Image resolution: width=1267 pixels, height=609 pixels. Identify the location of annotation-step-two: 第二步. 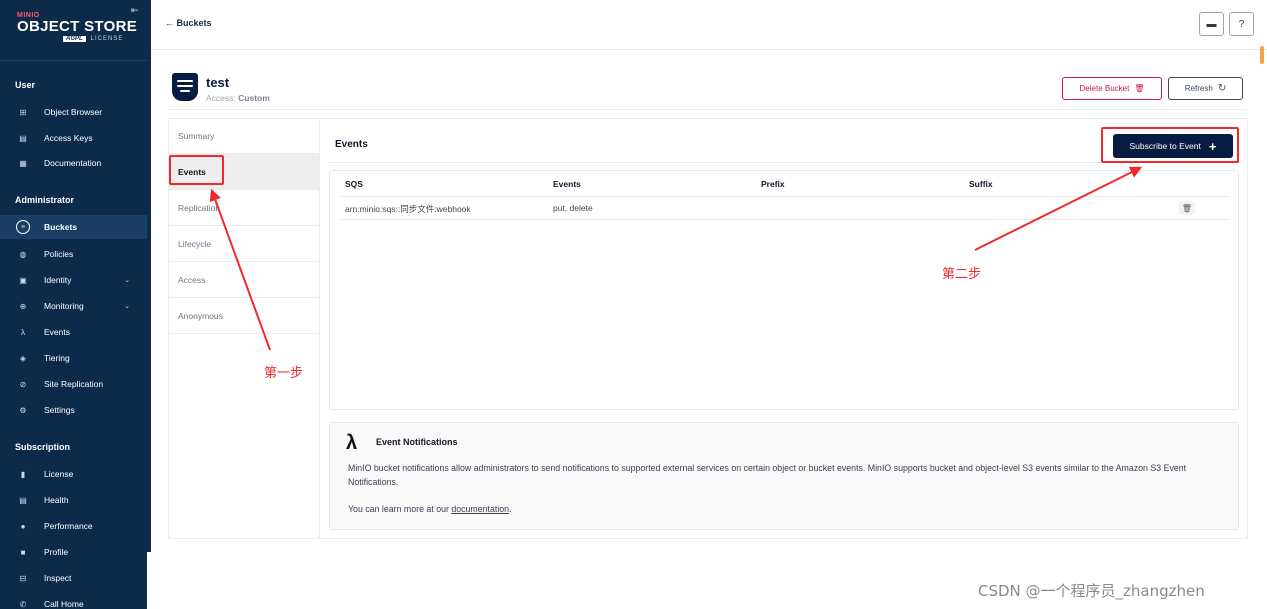
(962, 274).